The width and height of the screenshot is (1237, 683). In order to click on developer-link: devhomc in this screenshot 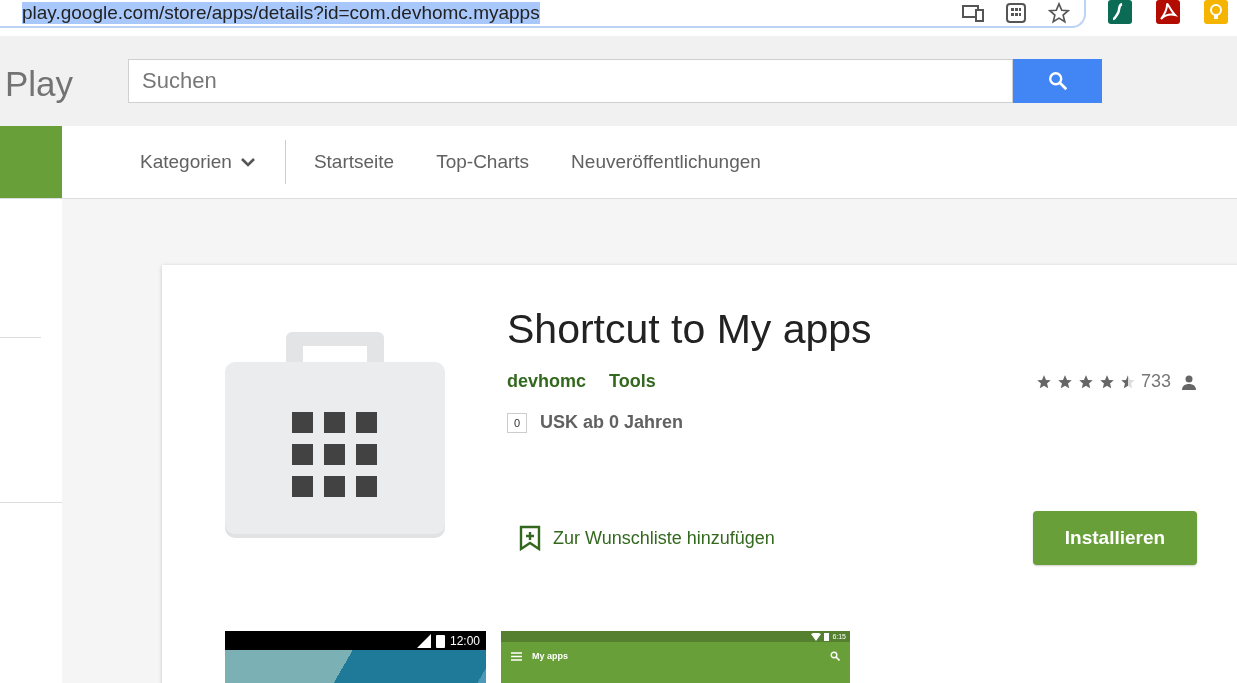, I will do `click(547, 381)`.